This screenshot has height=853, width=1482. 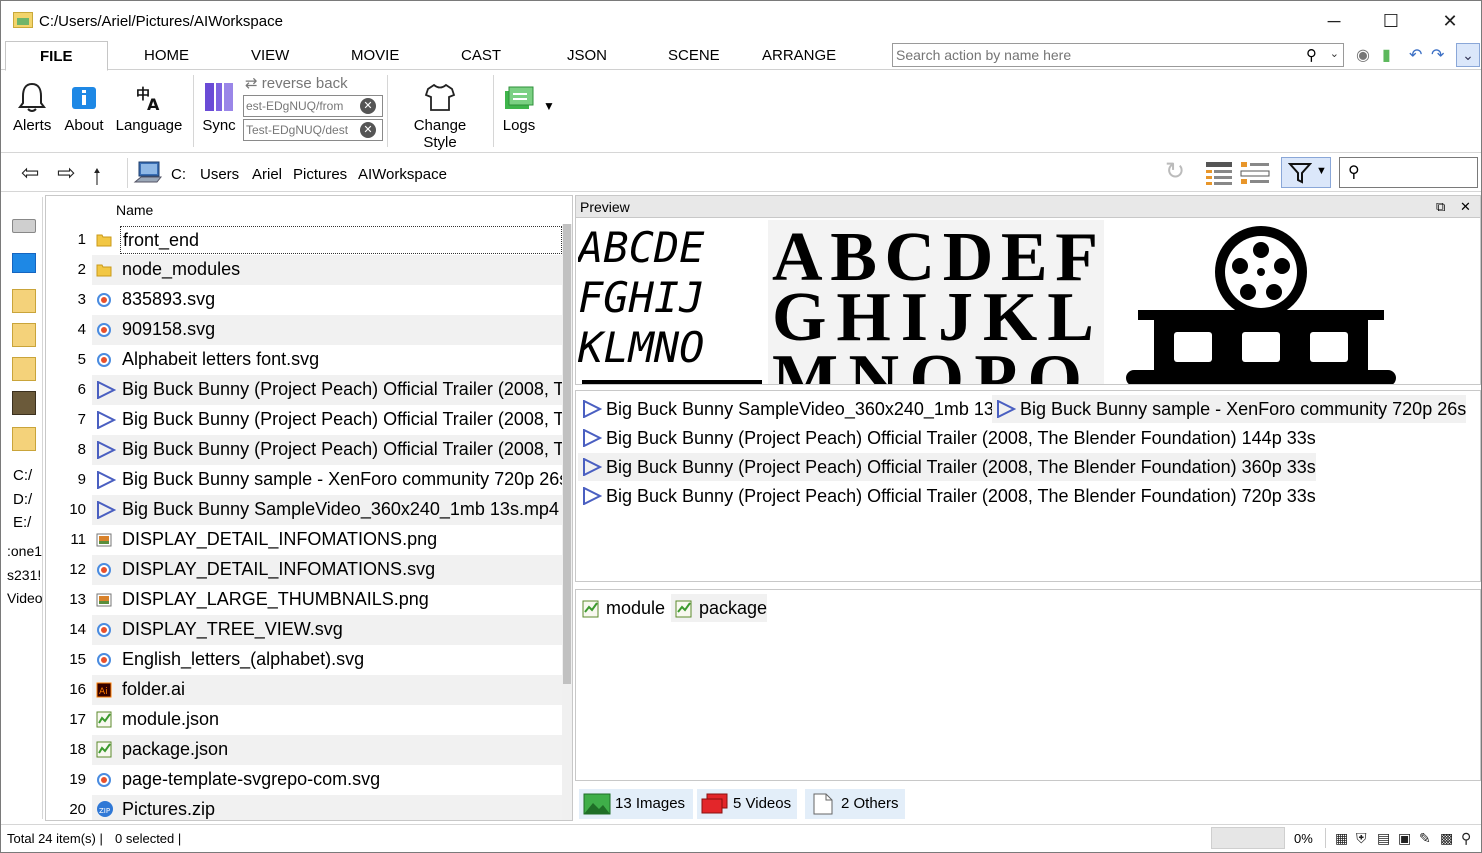 I want to click on quick-item-1: :one1, so click(x=25, y=551).